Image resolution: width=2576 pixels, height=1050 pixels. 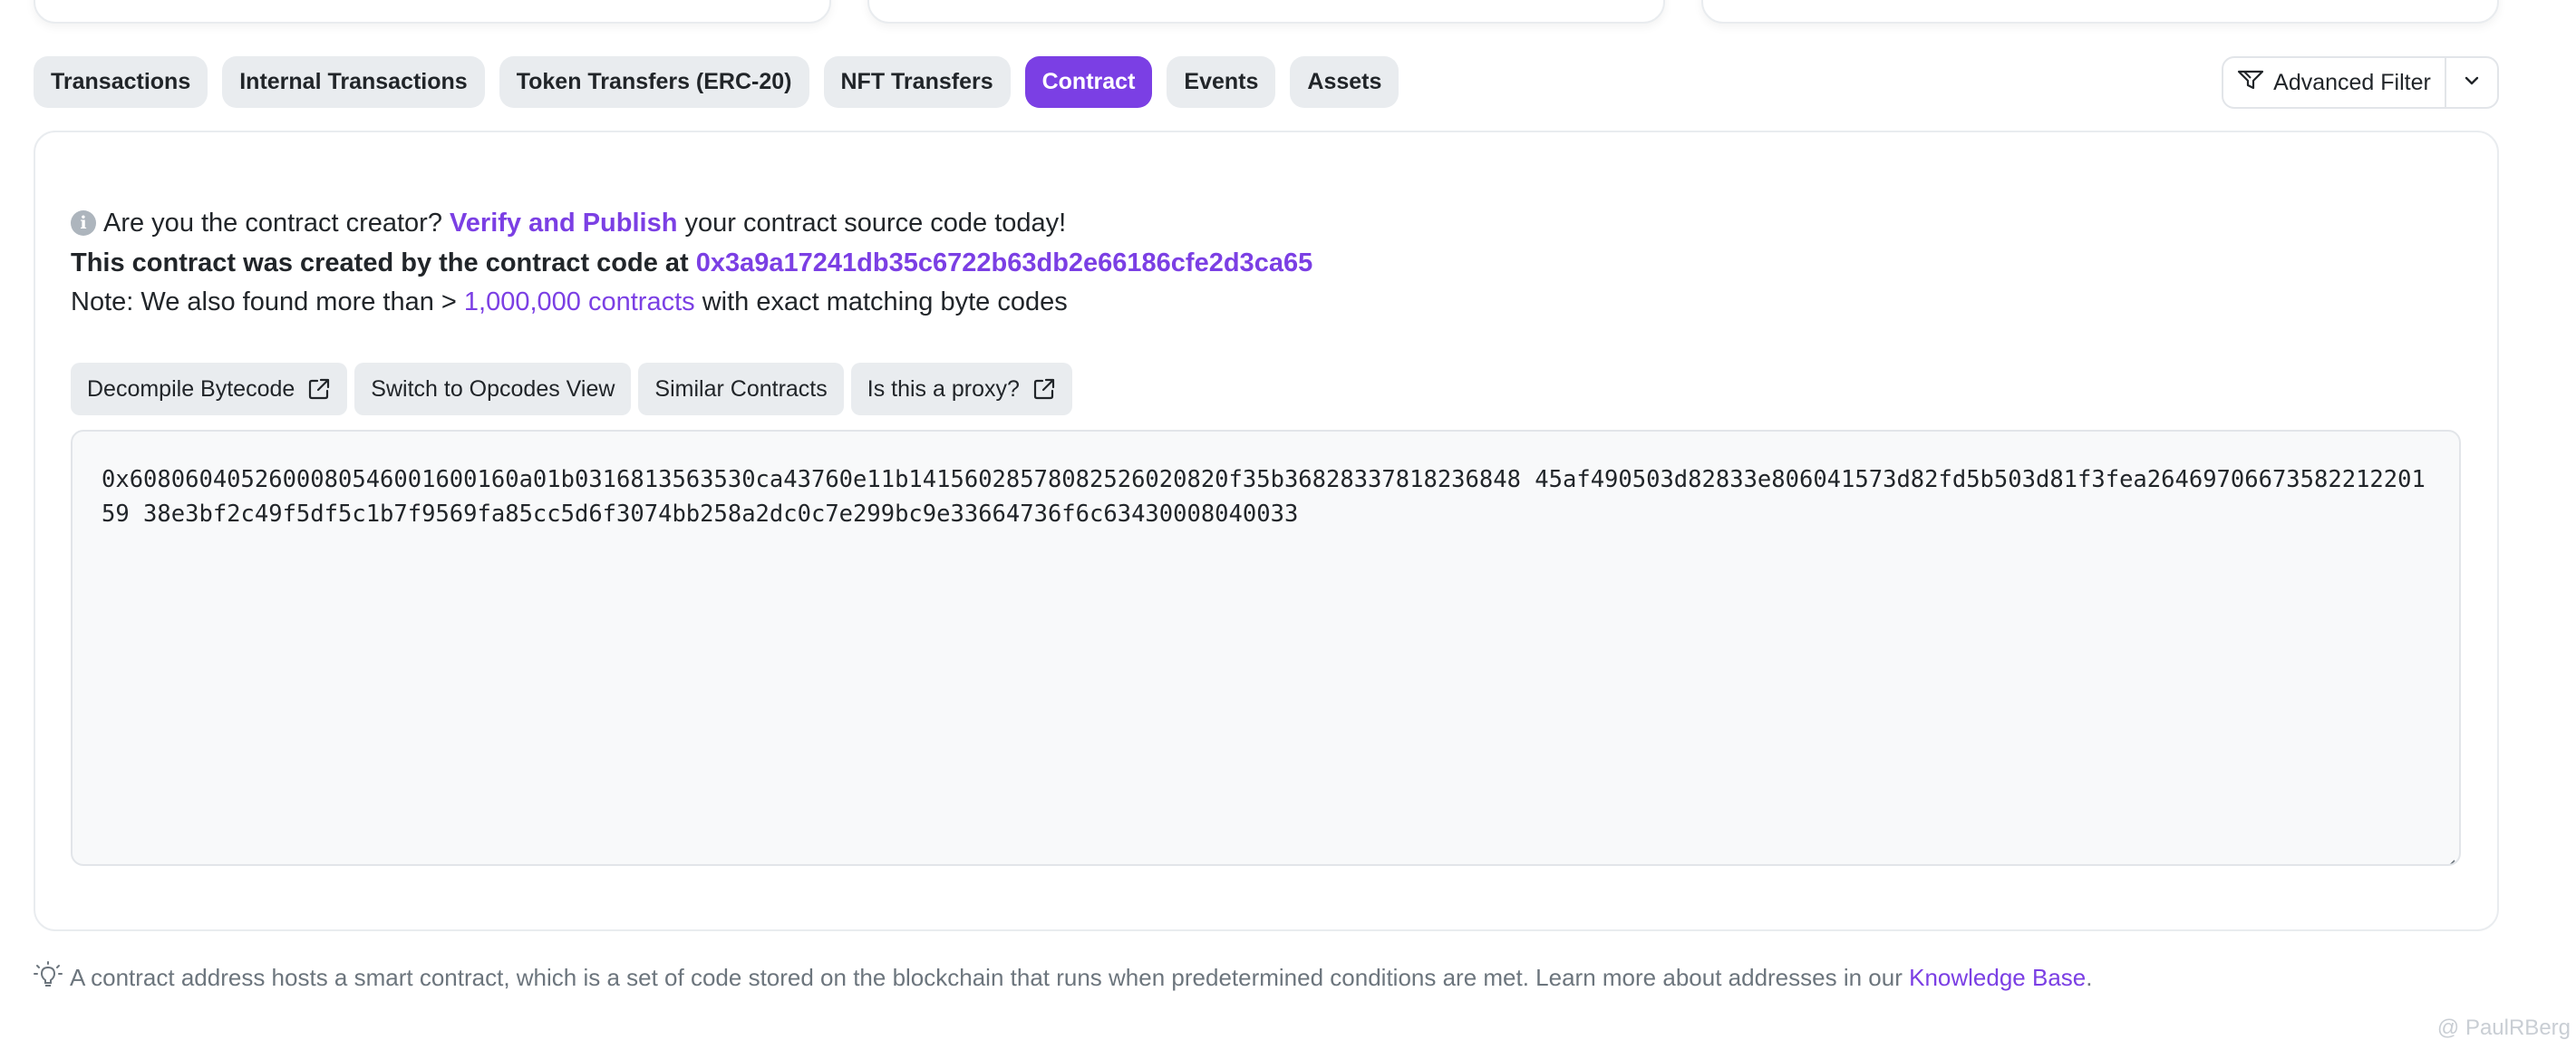 I want to click on verify-notice-suffix: your contract source code today!, so click(x=875, y=223).